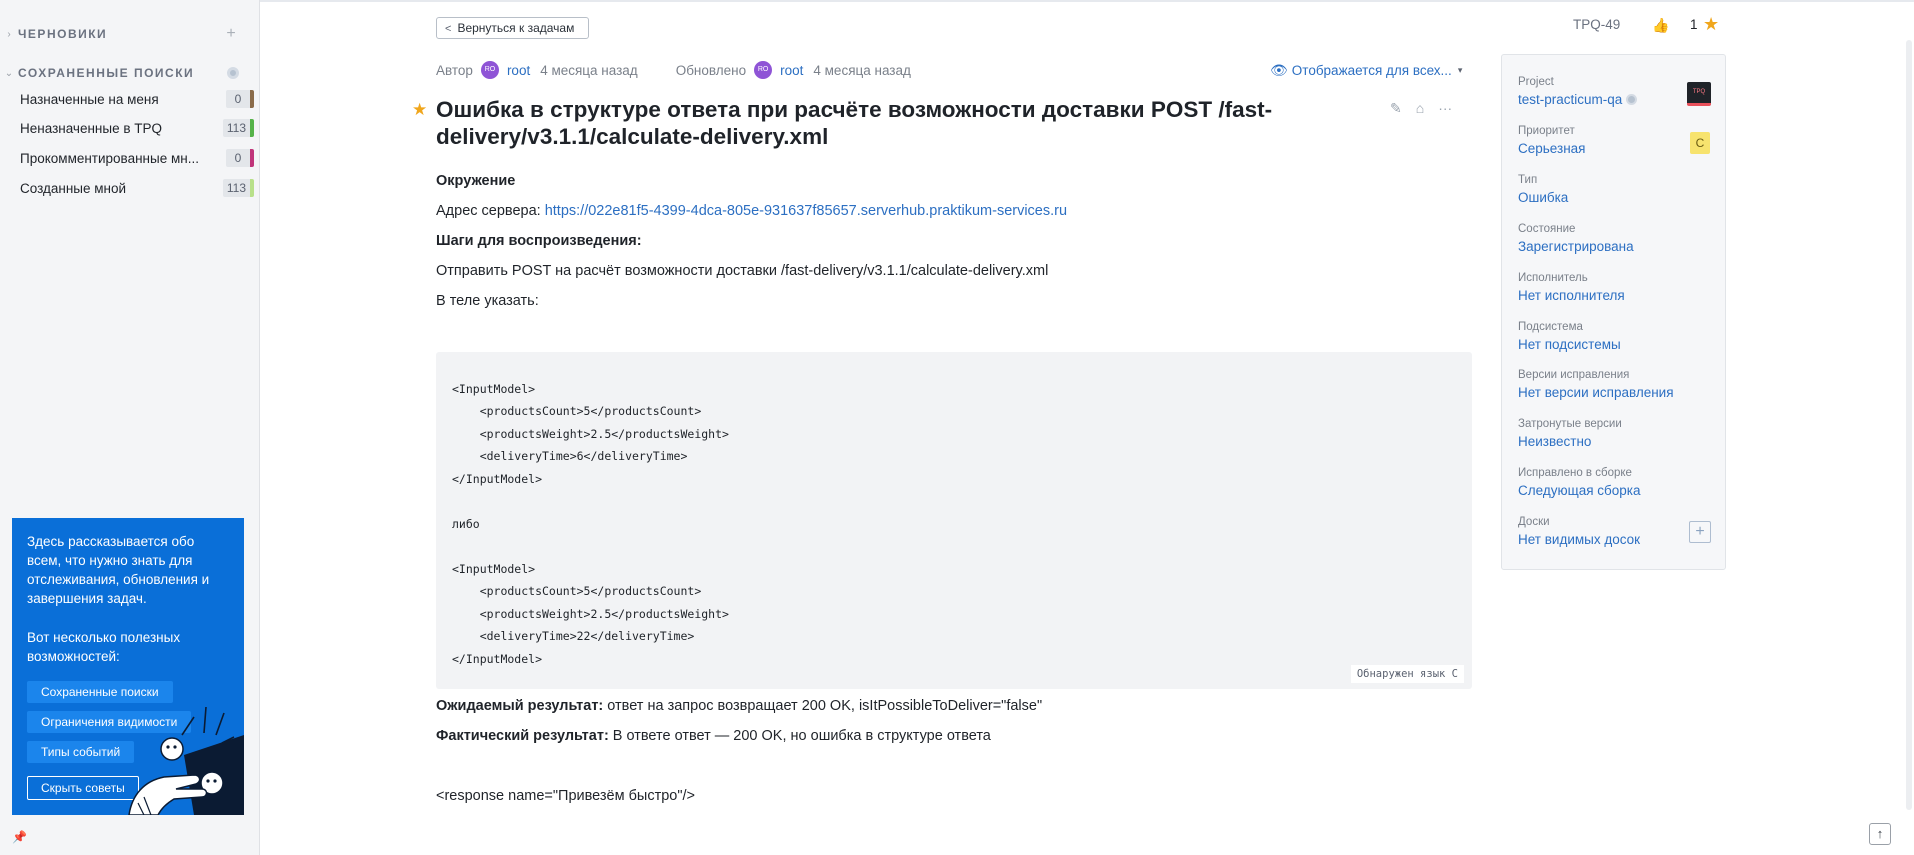  Describe the element at coordinates (130, 188) in the screenshot. I see `saved-search-item: Созданные мной 113` at that location.